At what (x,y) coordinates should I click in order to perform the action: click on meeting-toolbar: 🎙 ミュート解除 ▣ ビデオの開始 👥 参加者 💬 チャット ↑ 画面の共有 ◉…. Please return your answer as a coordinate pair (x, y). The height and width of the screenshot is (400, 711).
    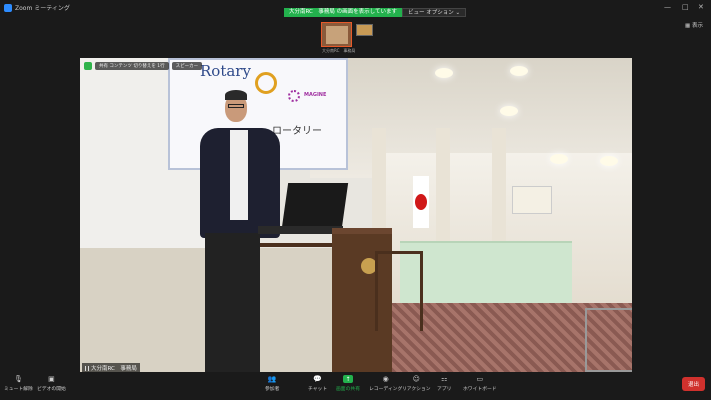
    Looking at the image, I should click on (355, 386).